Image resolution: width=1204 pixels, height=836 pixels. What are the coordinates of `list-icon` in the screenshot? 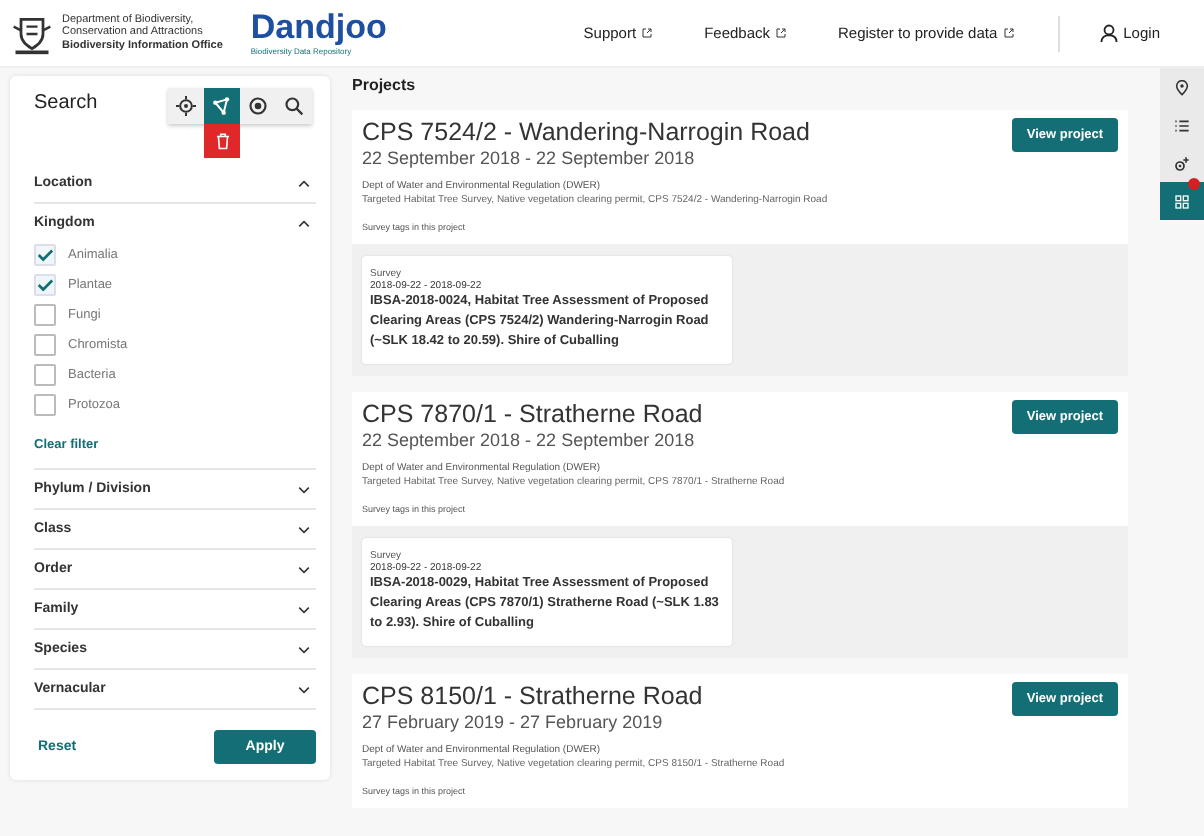 It's located at (1182, 125).